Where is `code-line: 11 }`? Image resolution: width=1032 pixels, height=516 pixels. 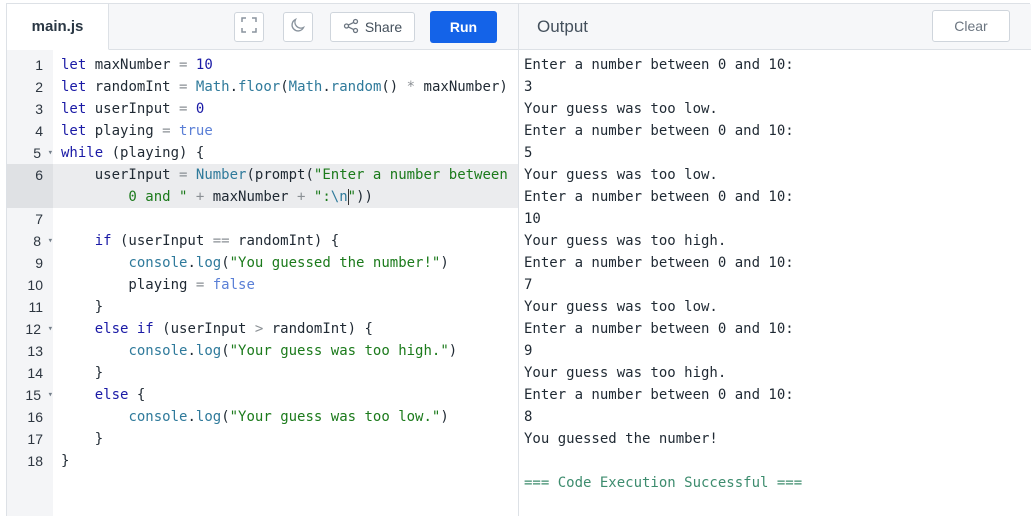
code-line: 11 } is located at coordinates (262, 307).